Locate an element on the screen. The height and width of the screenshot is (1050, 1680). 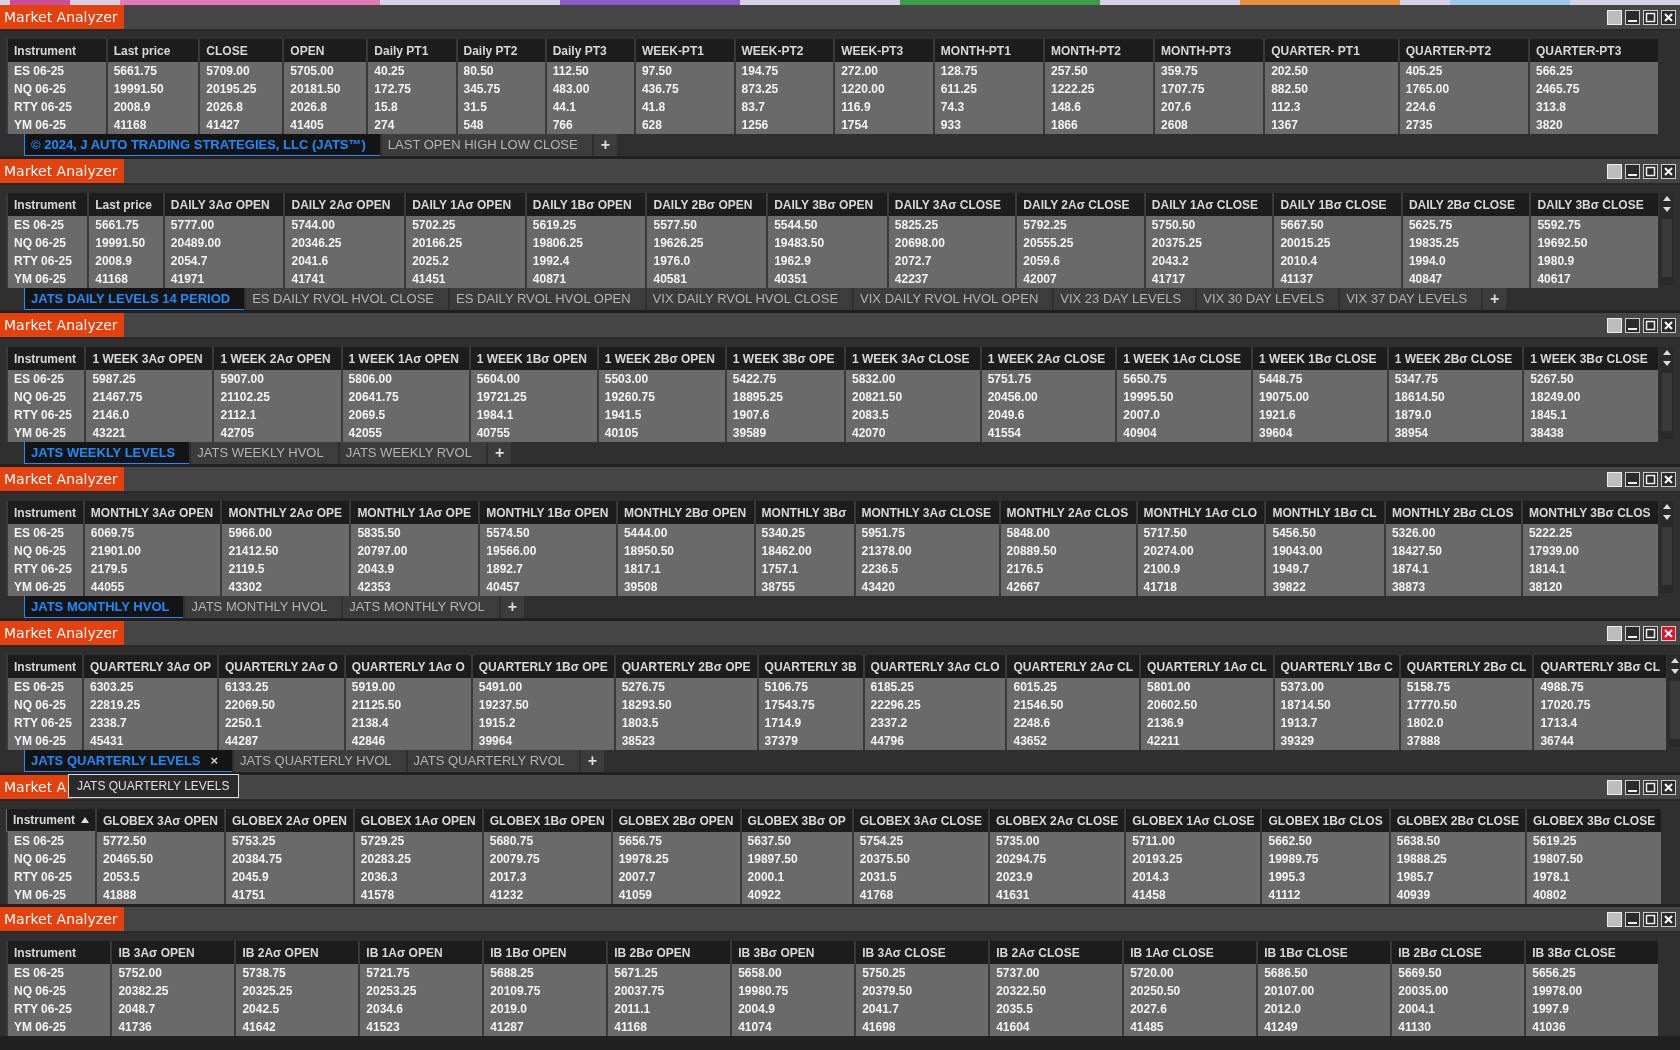
sort-arrow-icon is located at coordinates (85, 820).